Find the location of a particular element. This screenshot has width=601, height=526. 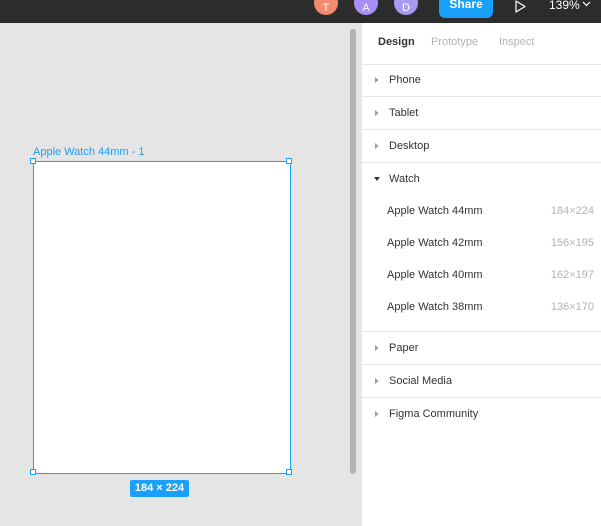

section-tablet: Tablet is located at coordinates (481, 113).